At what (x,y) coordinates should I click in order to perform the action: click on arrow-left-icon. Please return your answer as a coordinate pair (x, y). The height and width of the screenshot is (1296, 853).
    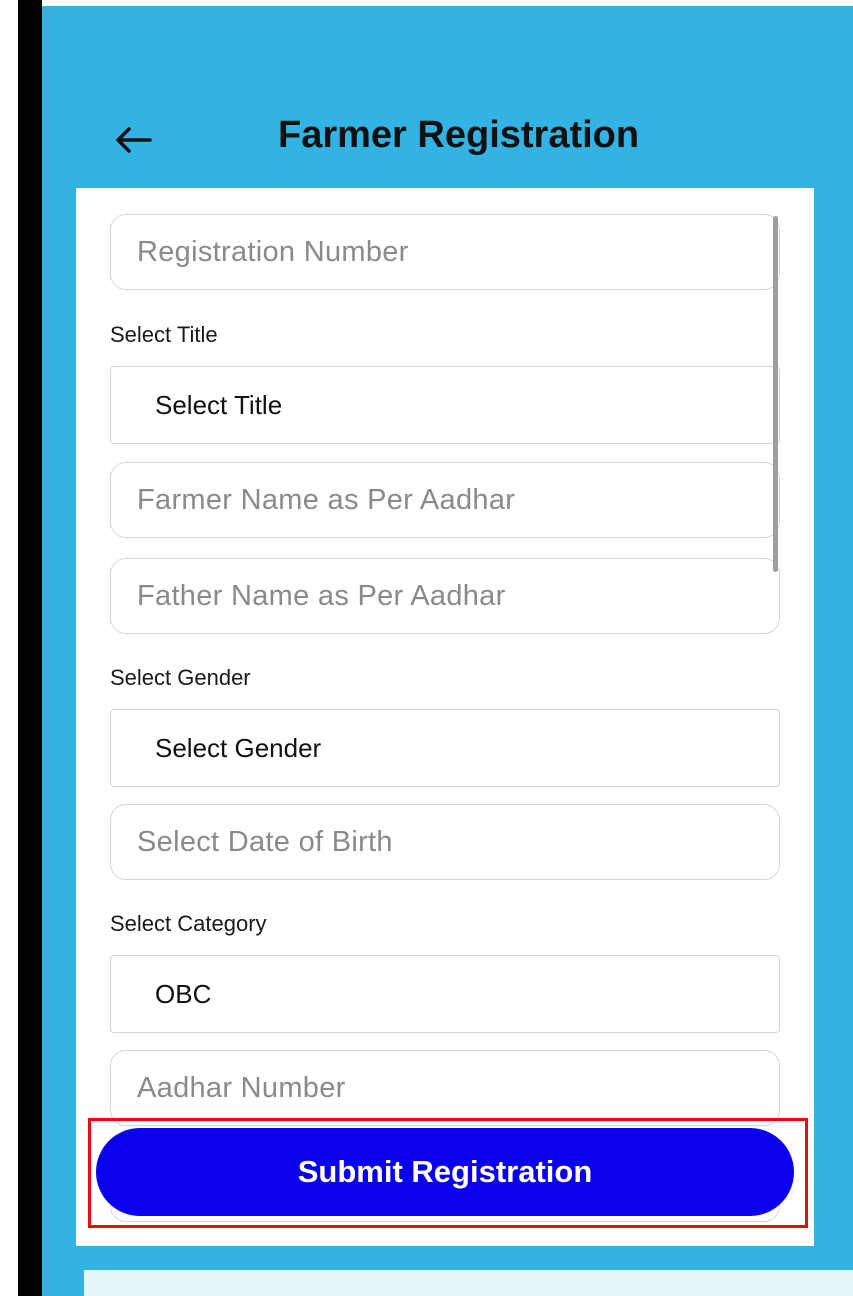
    Looking at the image, I should click on (134, 140).